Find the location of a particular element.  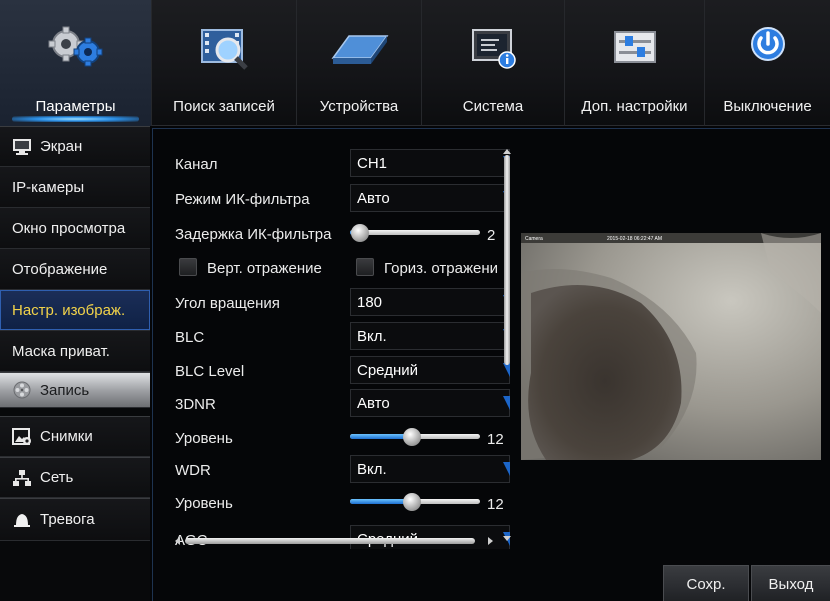

sidebar-item-label: Настр. изображ. is located at coordinates (69, 310).